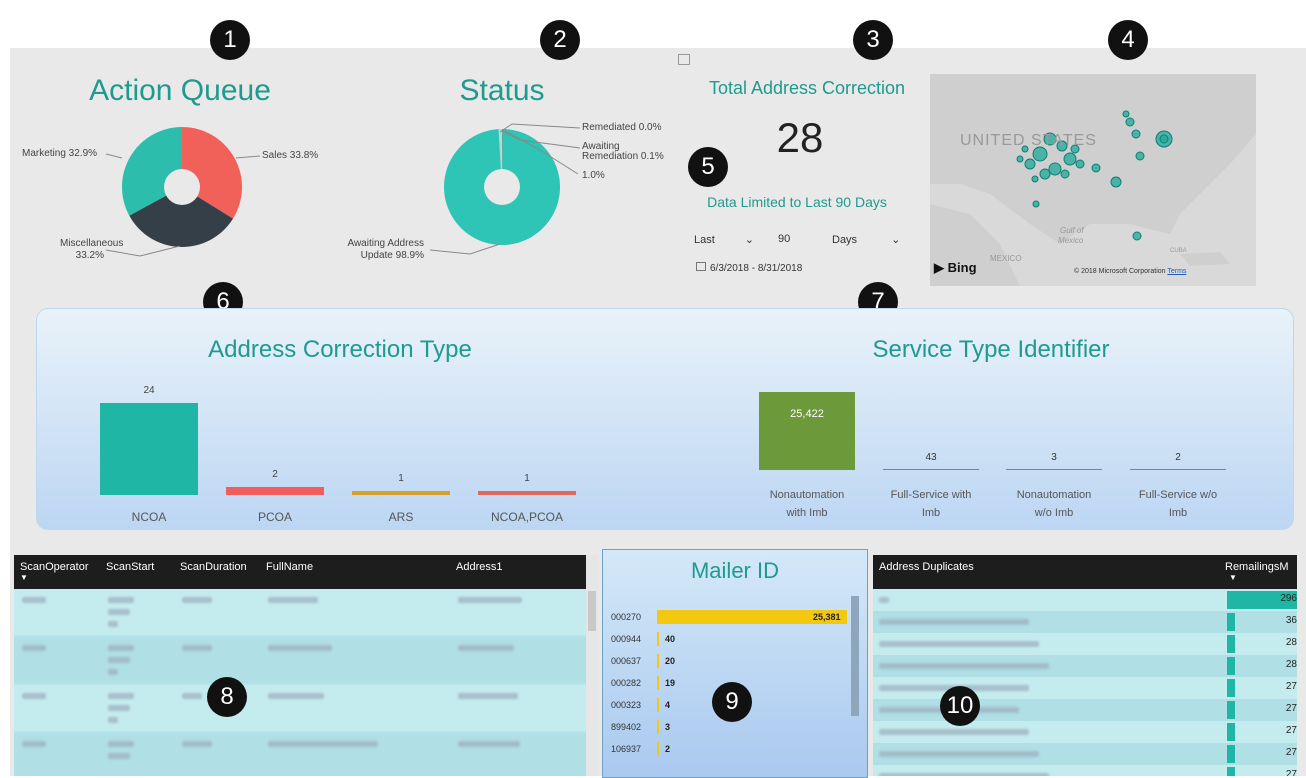 This screenshot has height=778, width=1306. I want to click on filter-number-input: 90, so click(784, 239).